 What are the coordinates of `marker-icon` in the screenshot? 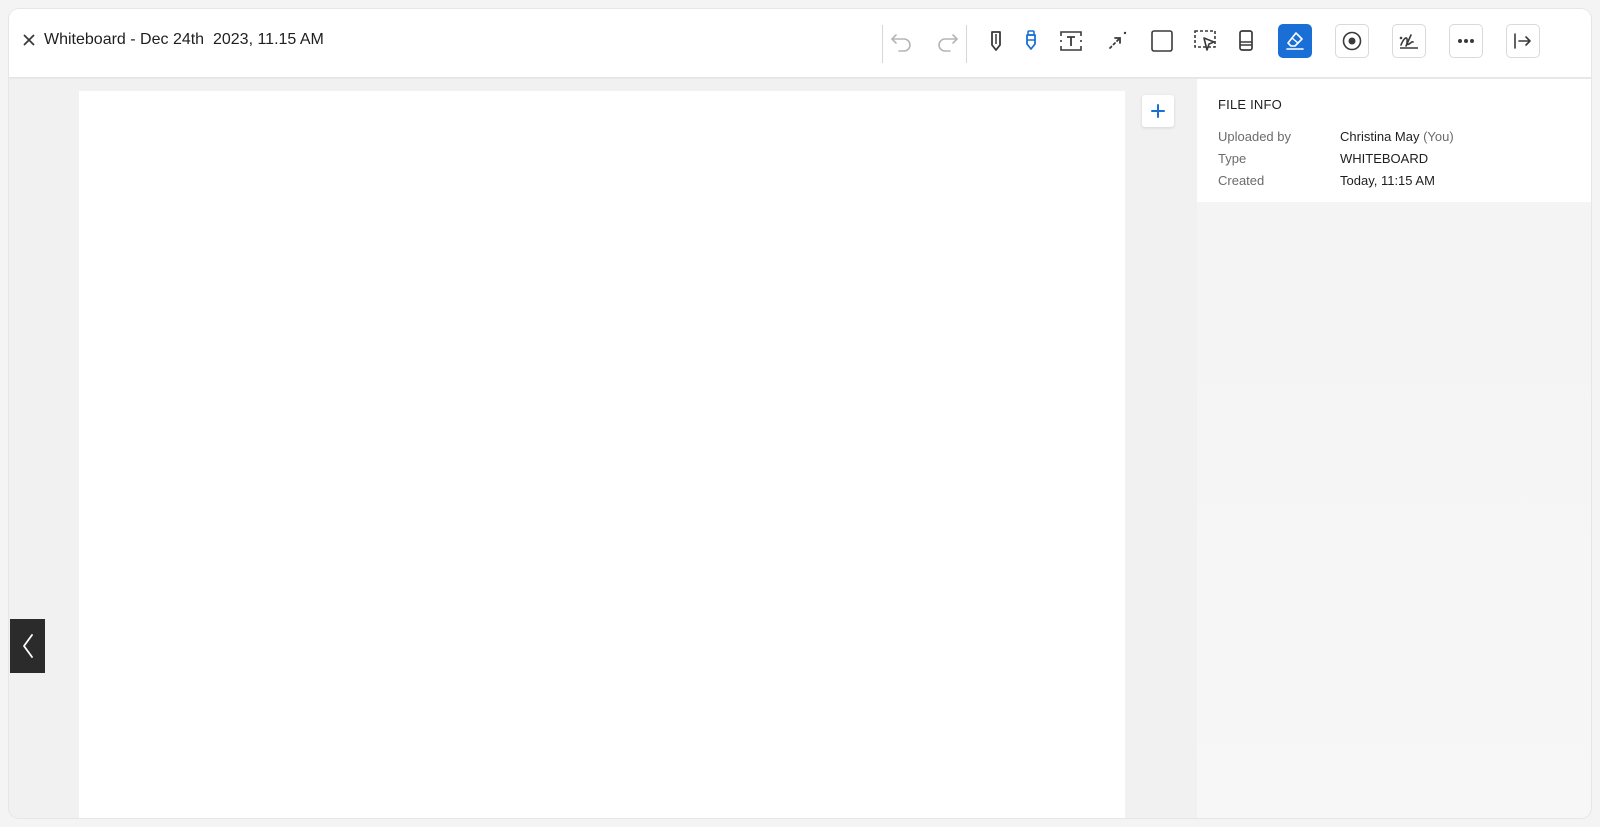 It's located at (1031, 40).